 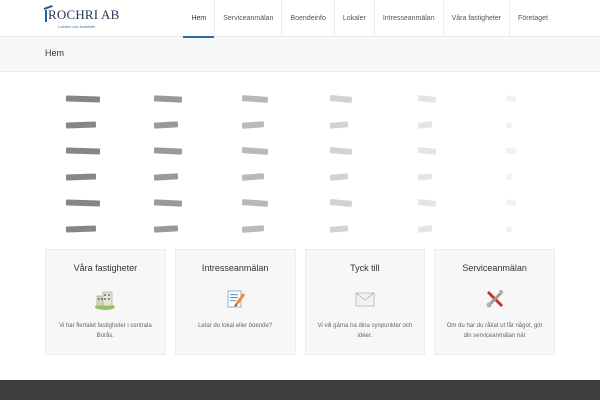 What do you see at coordinates (365, 268) in the screenshot?
I see `feature-title: Tyck till` at bounding box center [365, 268].